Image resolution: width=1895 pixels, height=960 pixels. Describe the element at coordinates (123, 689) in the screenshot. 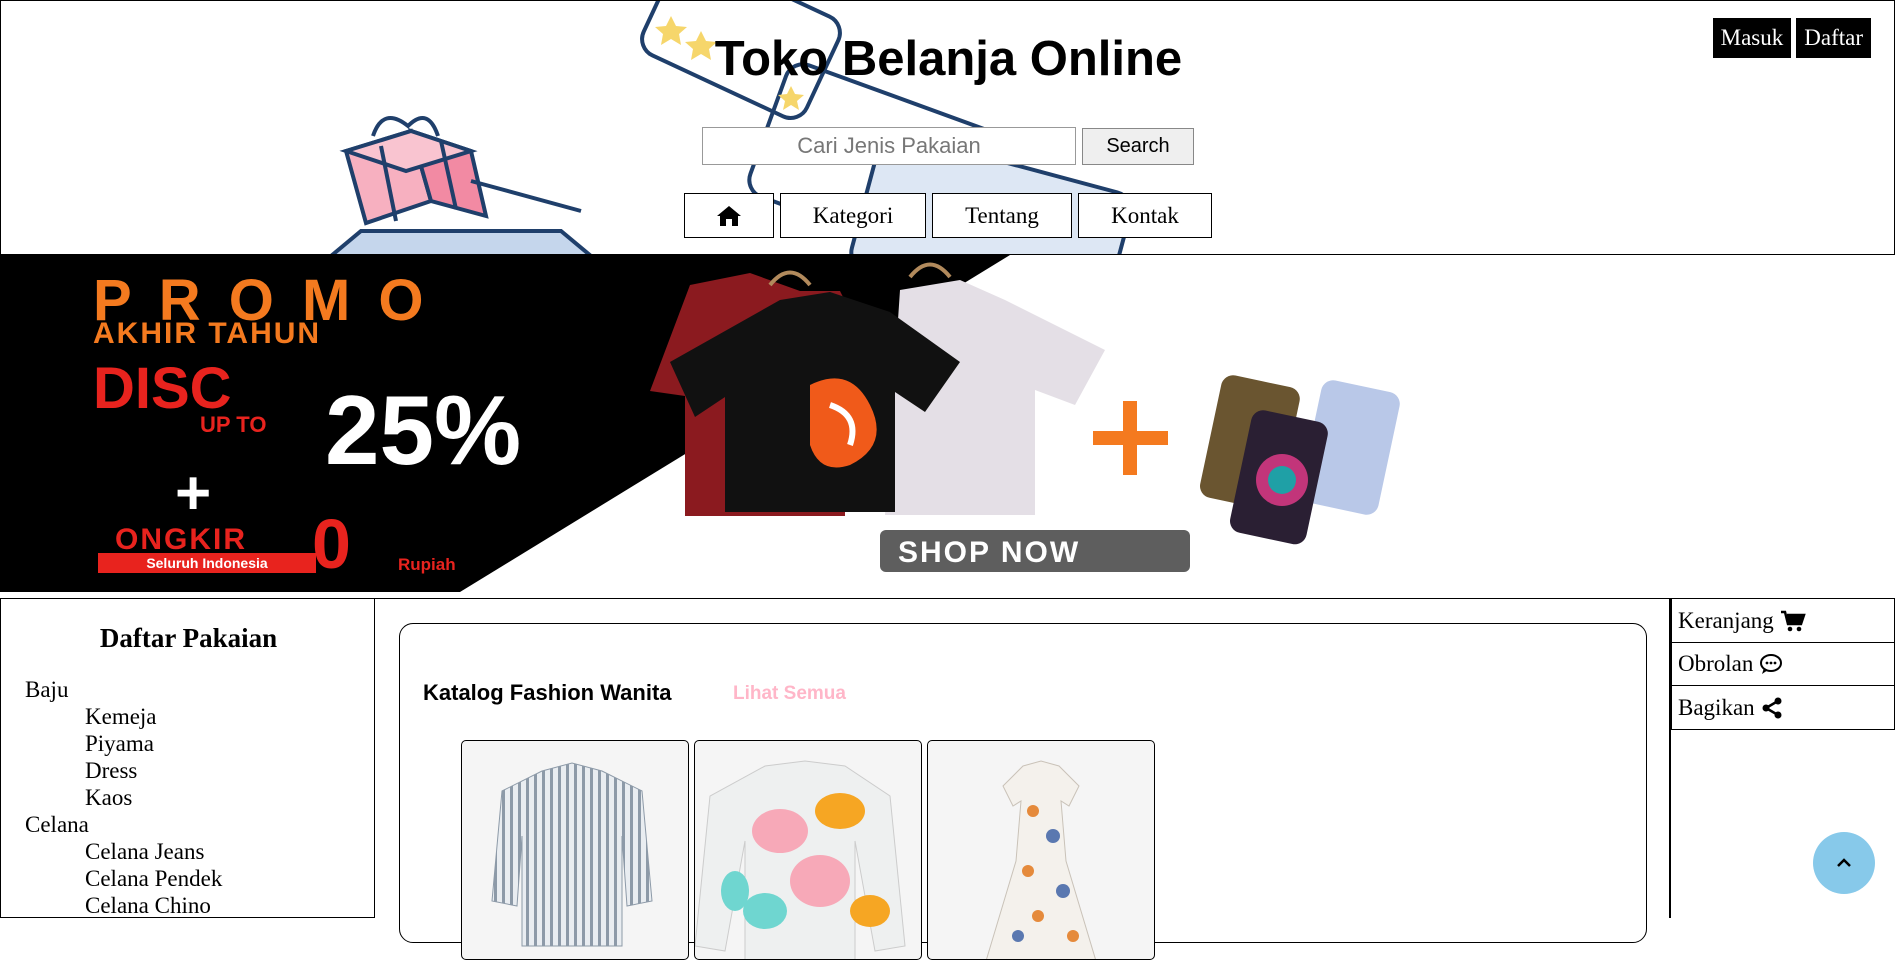

I see `category-group-label: Baju` at that location.